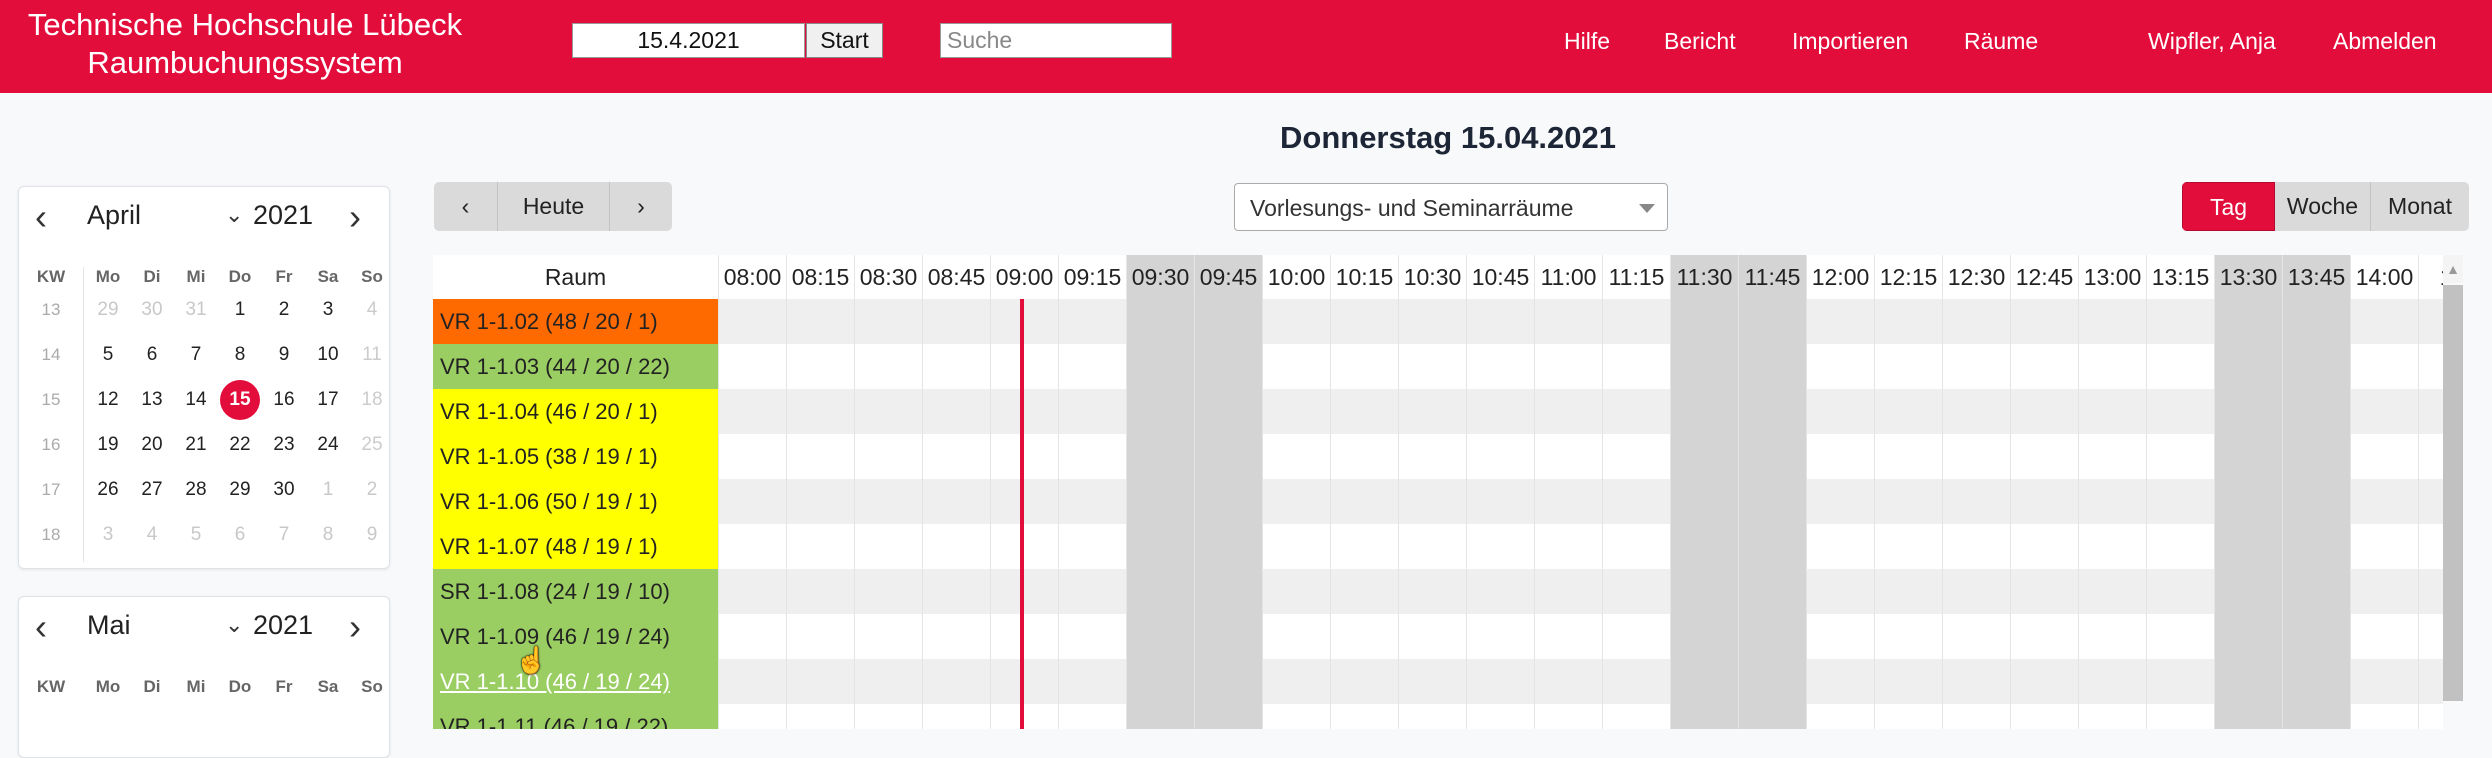  I want to click on view-month-button: Monat, so click(2420, 206).